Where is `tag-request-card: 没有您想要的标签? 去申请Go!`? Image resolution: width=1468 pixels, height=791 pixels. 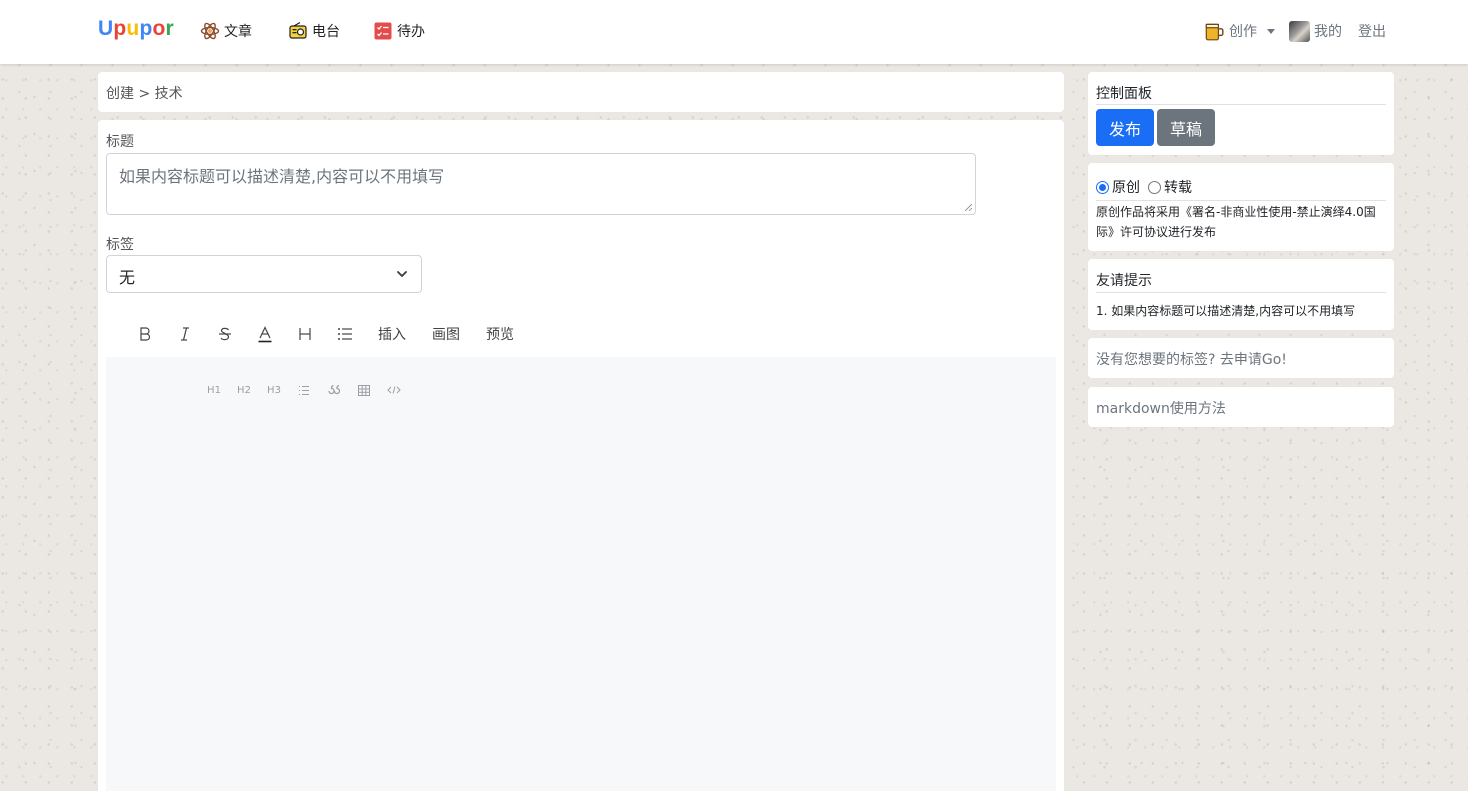 tag-request-card: 没有您想要的标签? 去申请Go! is located at coordinates (1241, 358).